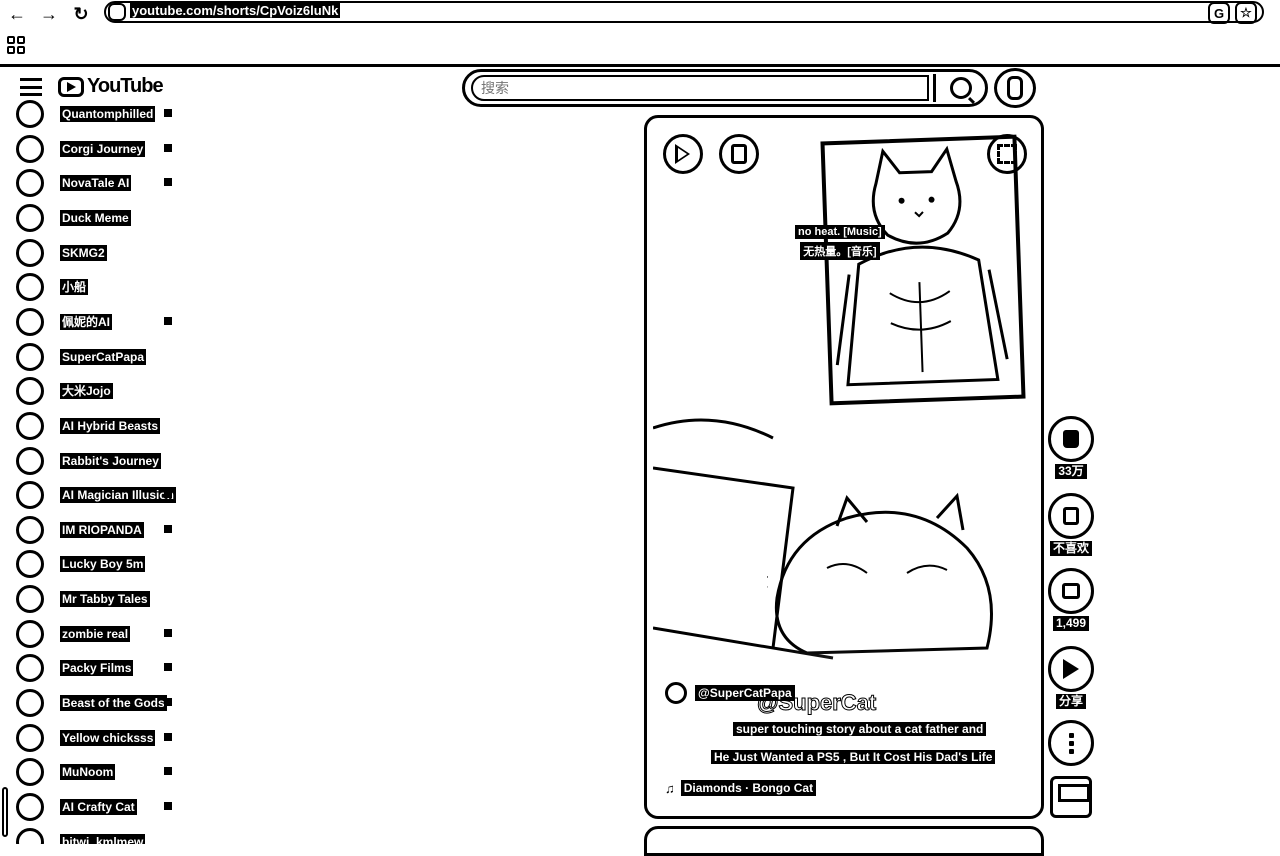 The height and width of the screenshot is (856, 1280). I want to click on music-row: ♫ Diamonds · Bongo Cat, so click(741, 788).